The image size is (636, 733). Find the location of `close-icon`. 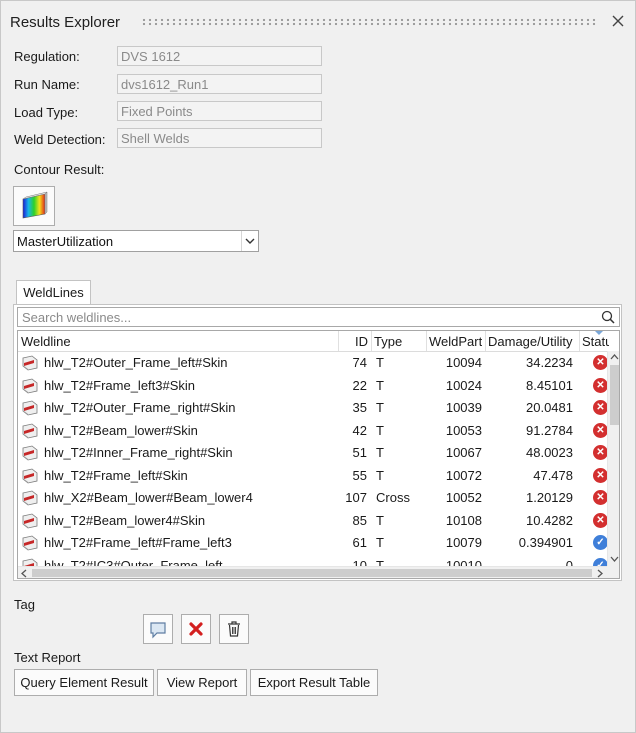

close-icon is located at coordinates (618, 21).